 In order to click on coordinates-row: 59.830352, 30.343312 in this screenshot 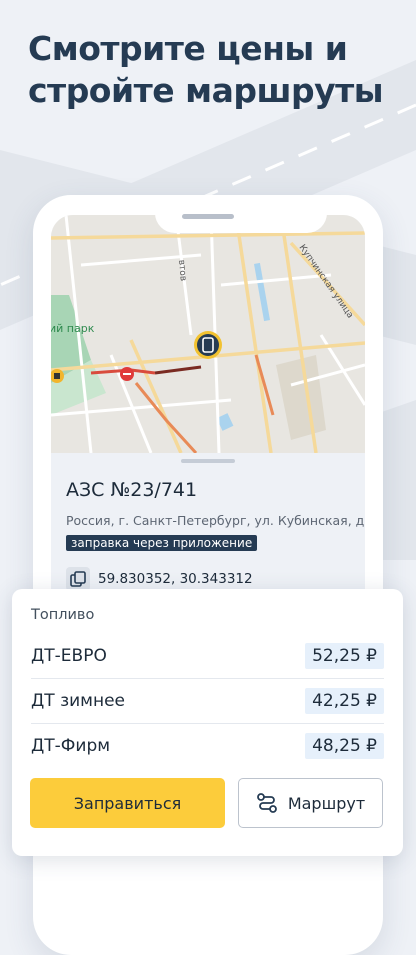, I will do `click(159, 579)`.